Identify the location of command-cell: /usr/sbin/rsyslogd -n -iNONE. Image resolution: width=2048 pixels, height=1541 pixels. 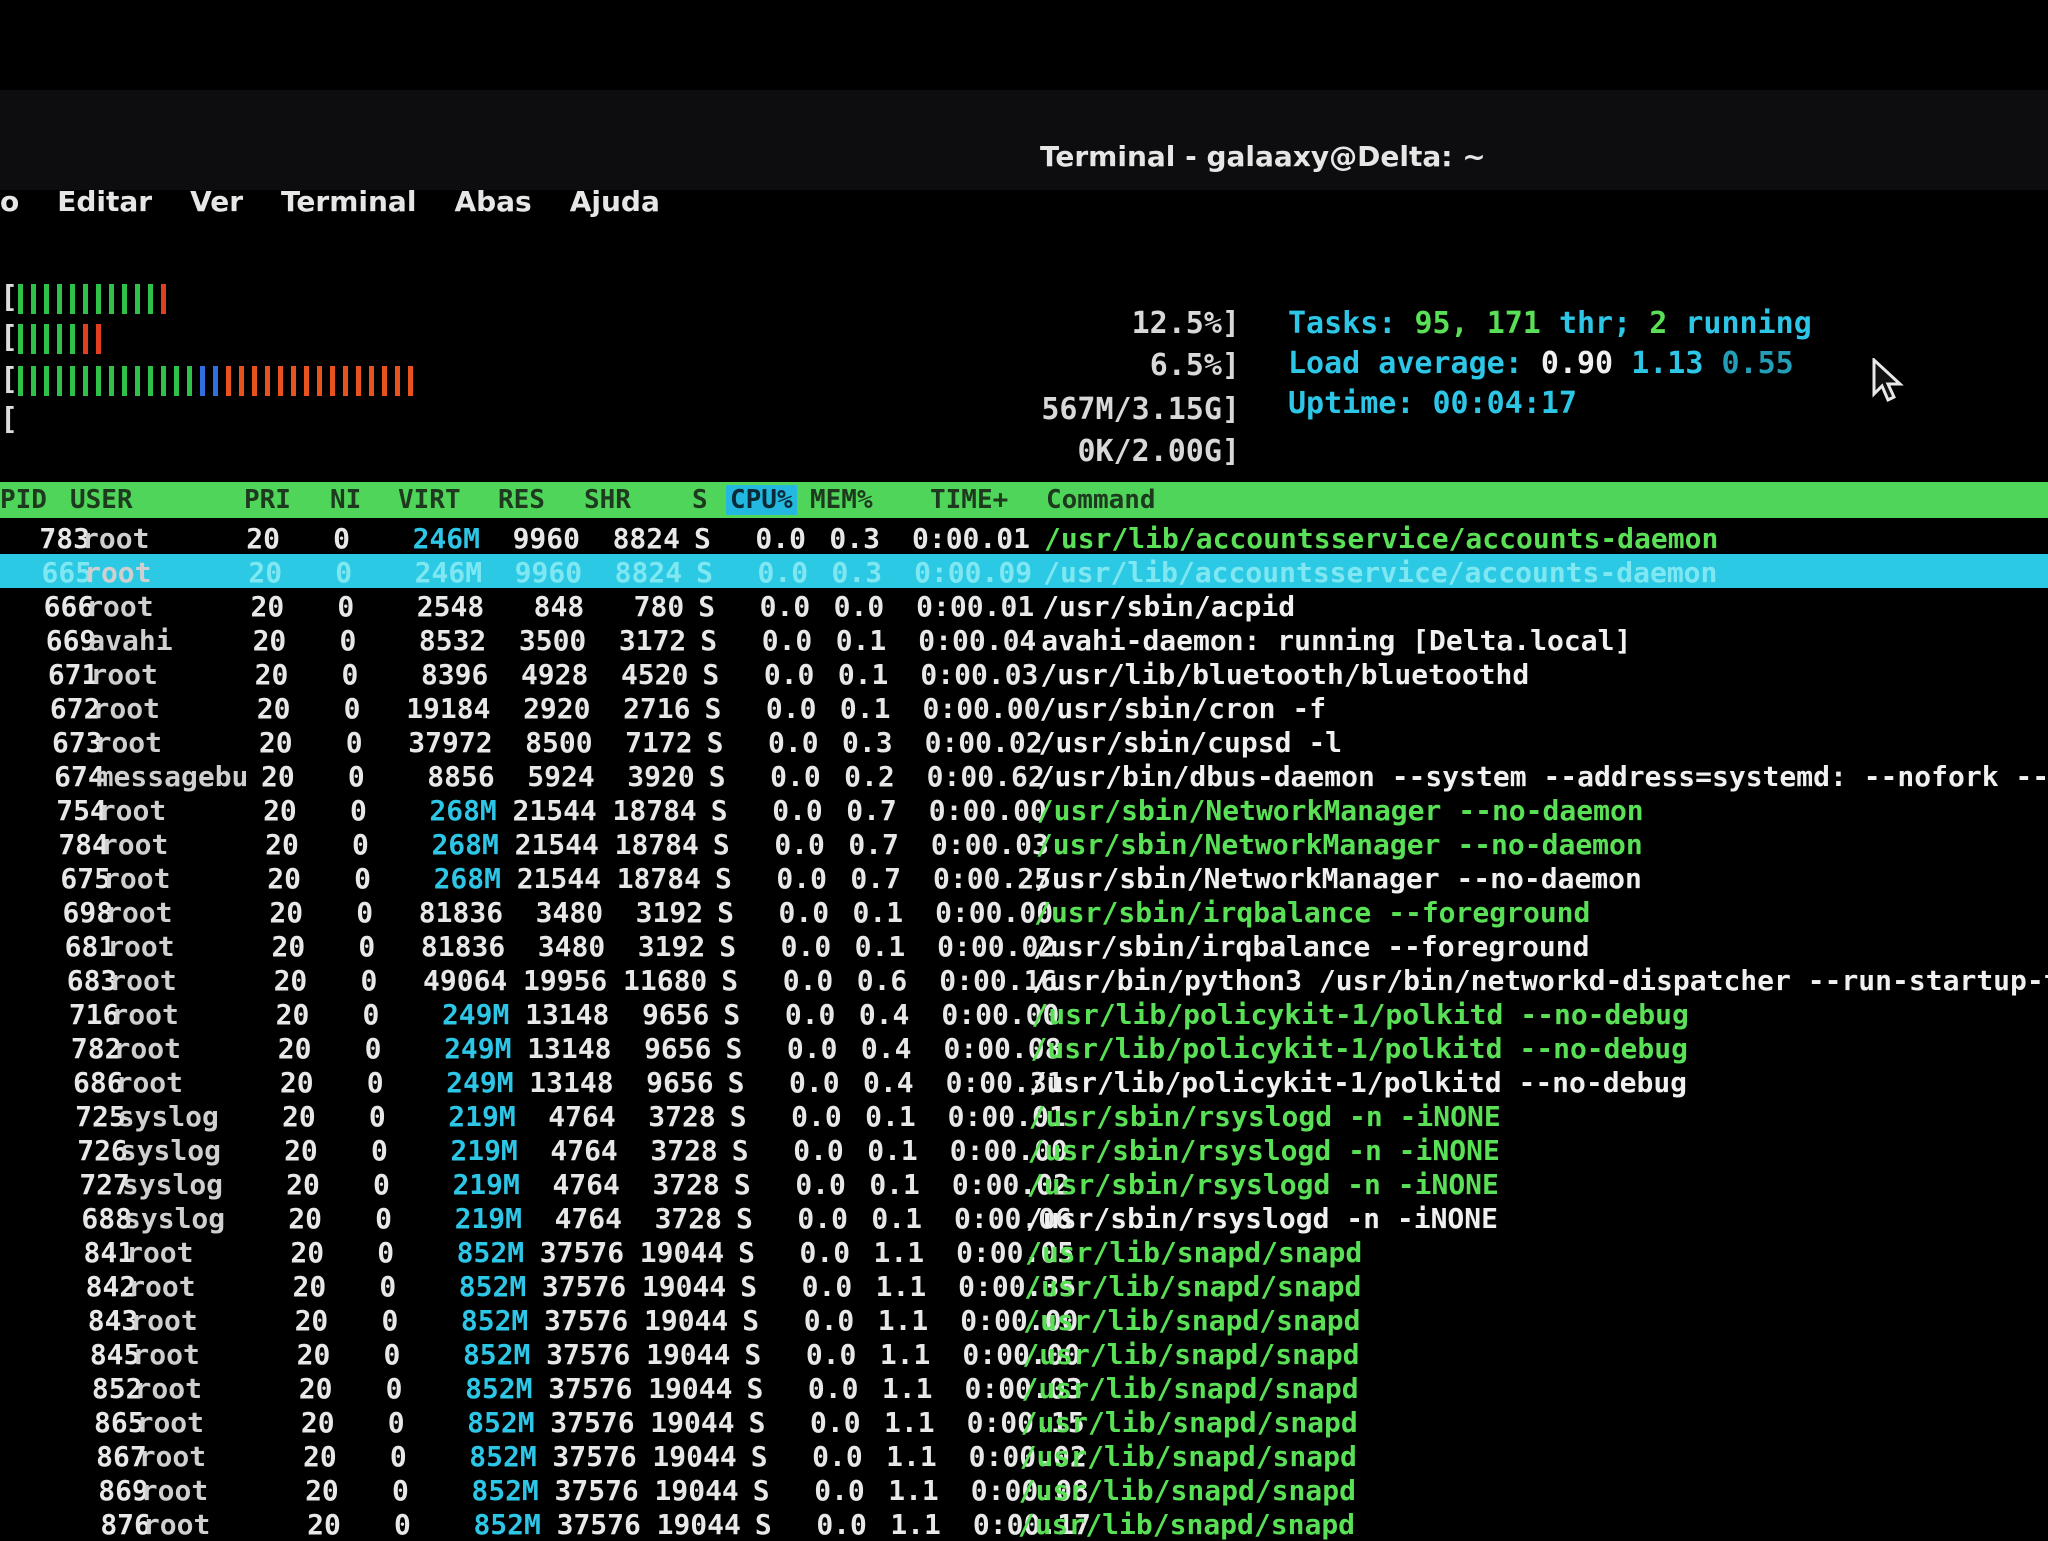
(1264, 1116).